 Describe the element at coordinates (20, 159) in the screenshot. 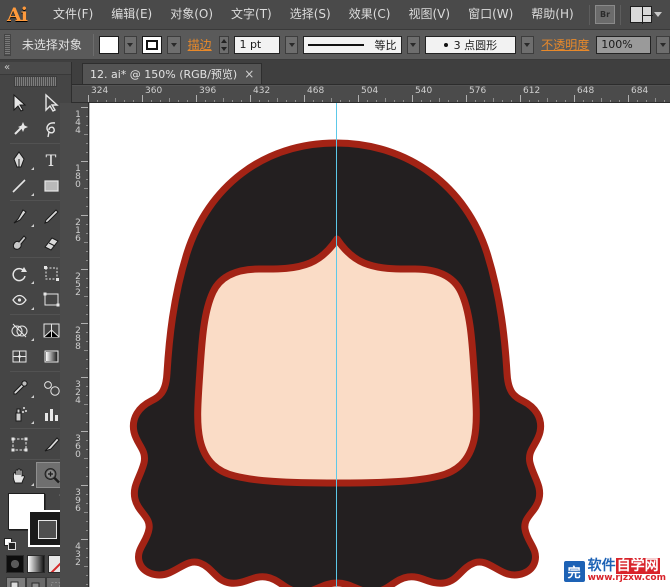

I see `pen-tool` at that location.